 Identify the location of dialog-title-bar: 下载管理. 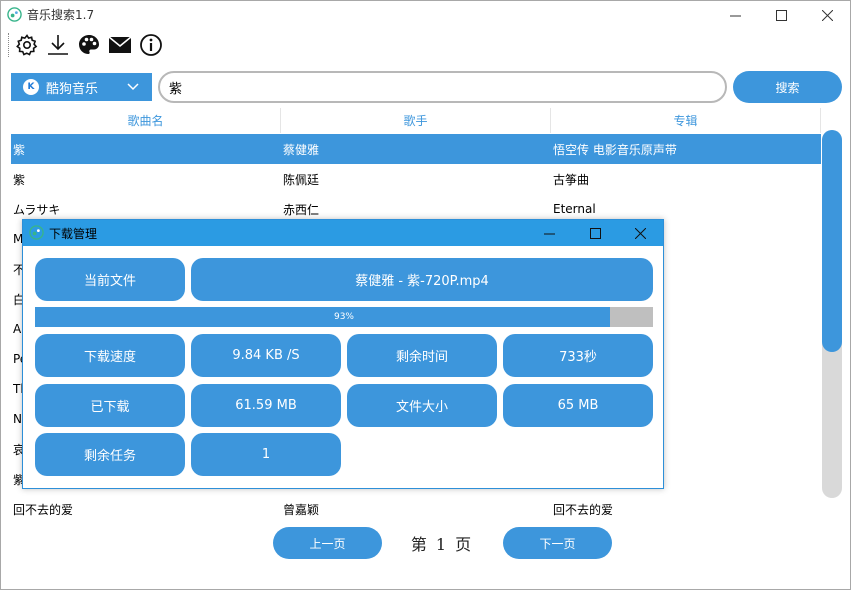
(343, 233).